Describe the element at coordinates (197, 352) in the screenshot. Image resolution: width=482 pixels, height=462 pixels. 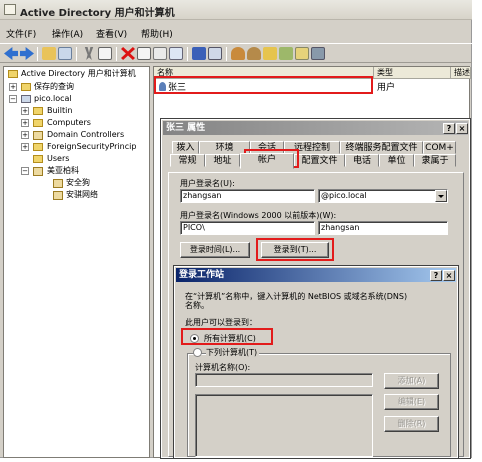
I see `radio-following-computers` at that location.